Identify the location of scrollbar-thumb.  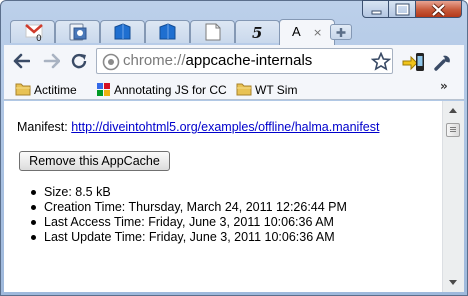
(453, 130).